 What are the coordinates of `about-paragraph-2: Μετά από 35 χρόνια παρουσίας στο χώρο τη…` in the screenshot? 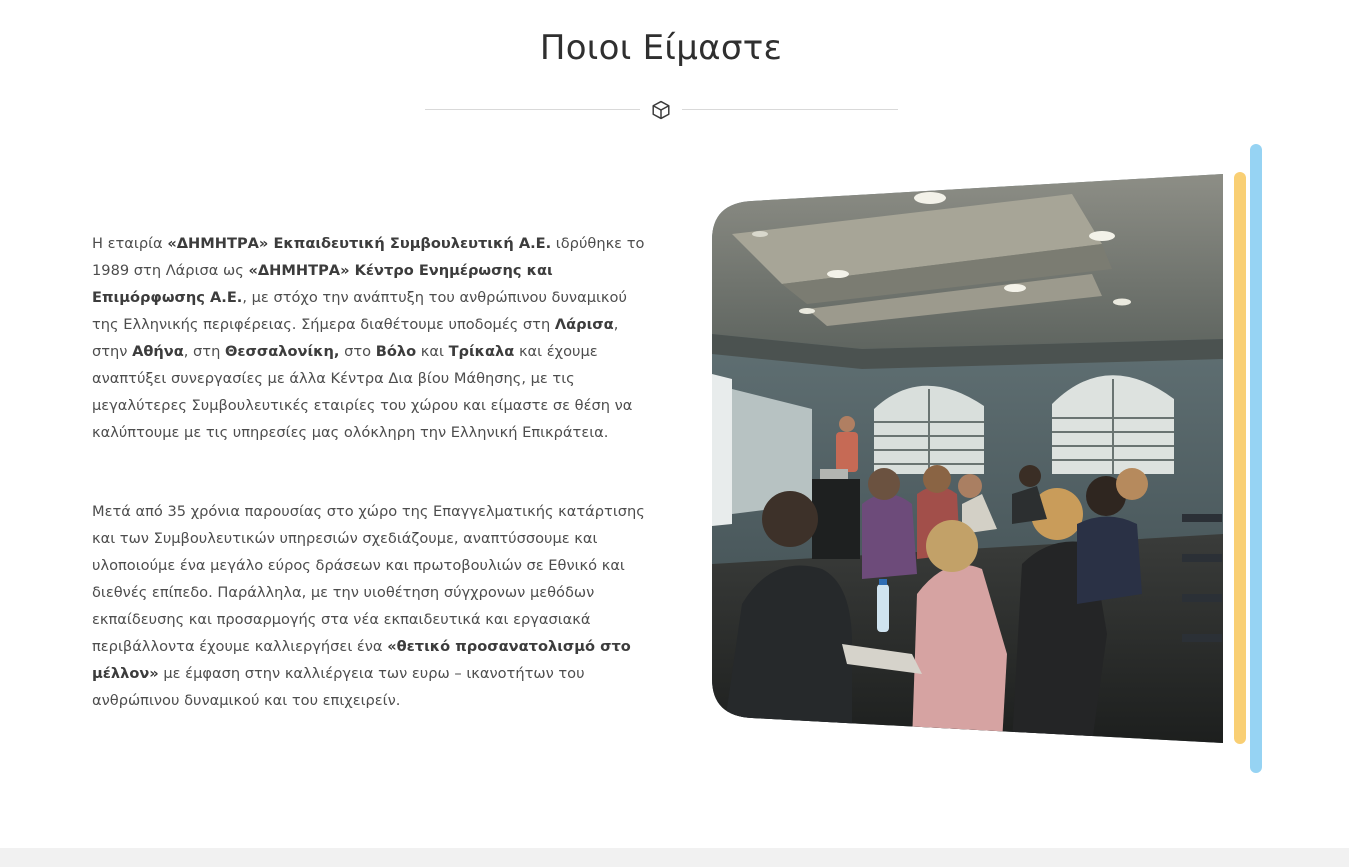 It's located at (374, 606).